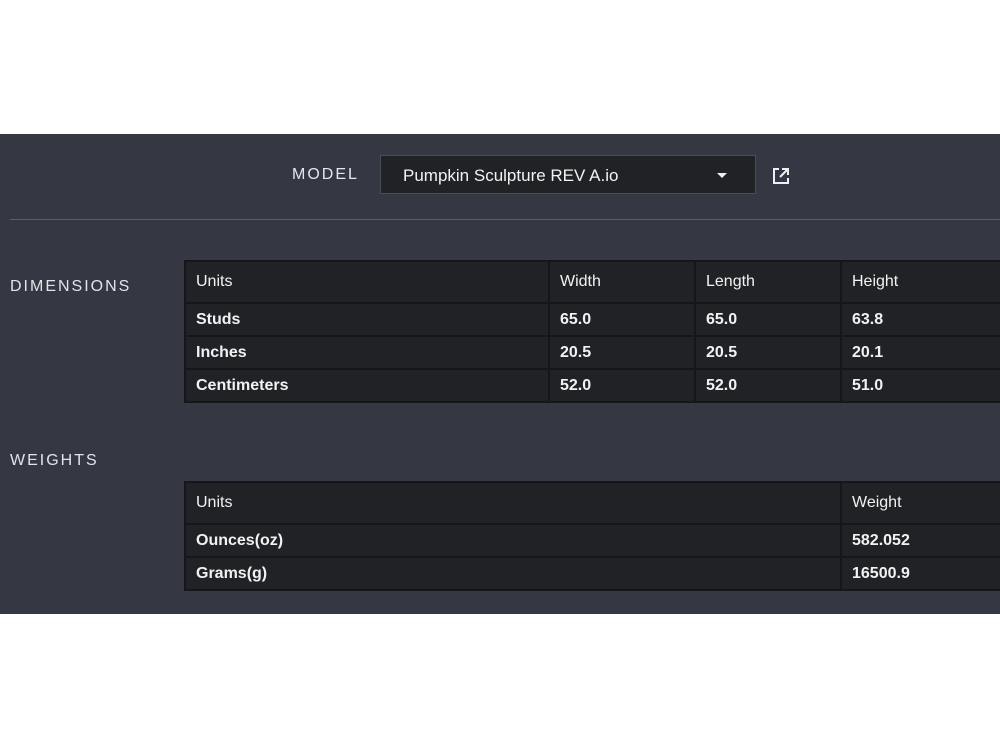 This screenshot has width=1000, height=750. What do you see at coordinates (367, 352) in the screenshot?
I see `table-cell: Inches` at bounding box center [367, 352].